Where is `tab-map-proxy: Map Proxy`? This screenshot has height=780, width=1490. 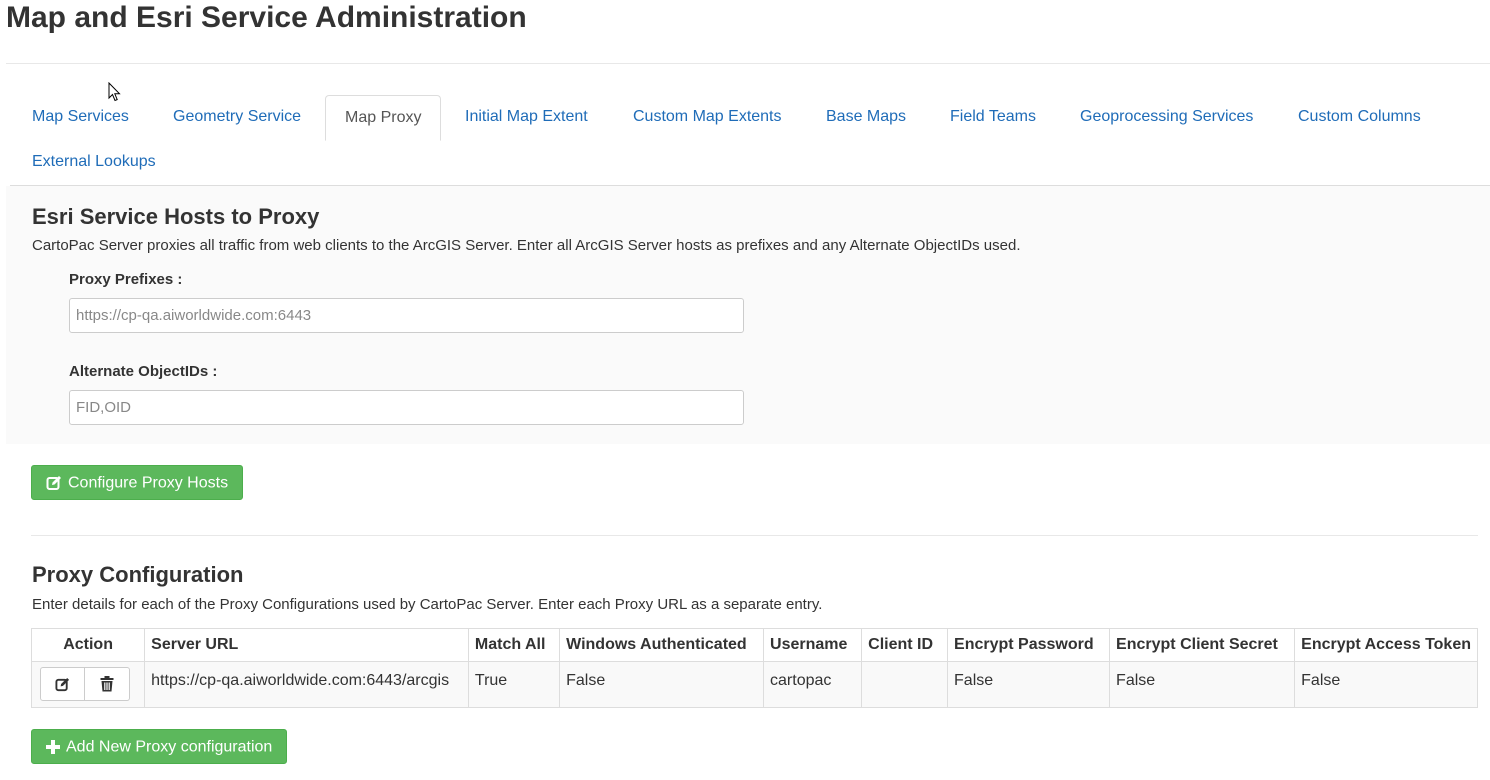
tab-map-proxy: Map Proxy is located at coordinates (383, 118).